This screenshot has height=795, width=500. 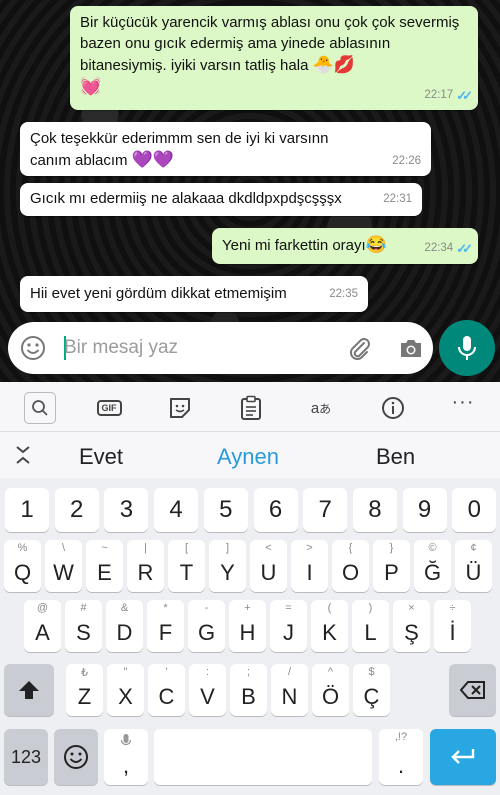 I want to click on key-z: ₺ Z, so click(x=84, y=690).